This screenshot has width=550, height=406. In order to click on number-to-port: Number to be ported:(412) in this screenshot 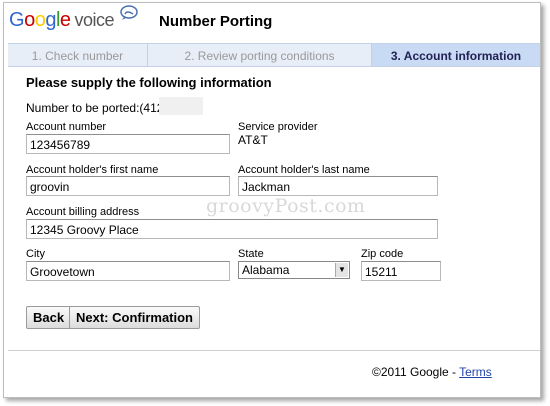, I will do `click(96, 108)`.